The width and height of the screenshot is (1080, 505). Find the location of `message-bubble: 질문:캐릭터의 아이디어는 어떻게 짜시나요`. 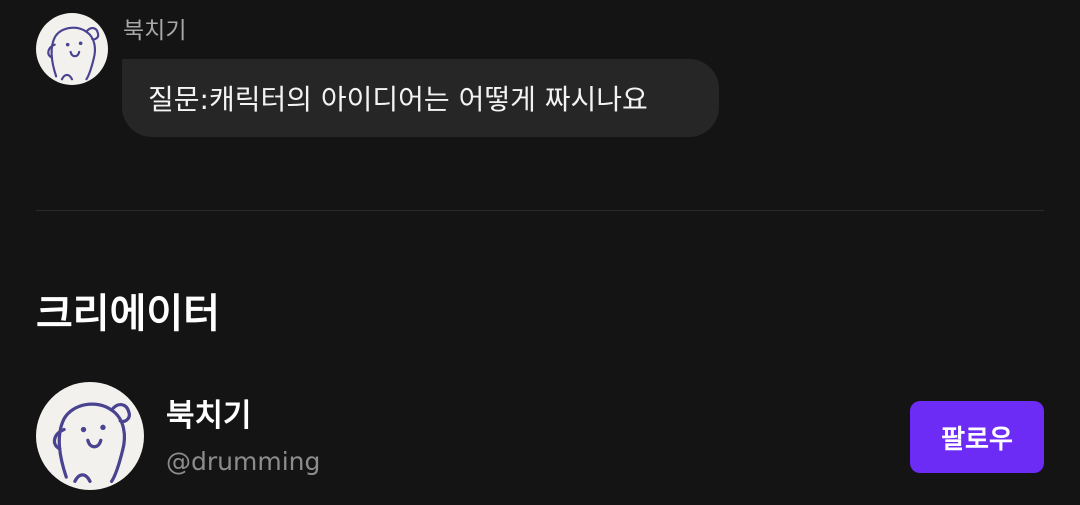

message-bubble: 질문:캐릭터의 아이디어는 어떻게 짜시나요 is located at coordinates (420, 98).